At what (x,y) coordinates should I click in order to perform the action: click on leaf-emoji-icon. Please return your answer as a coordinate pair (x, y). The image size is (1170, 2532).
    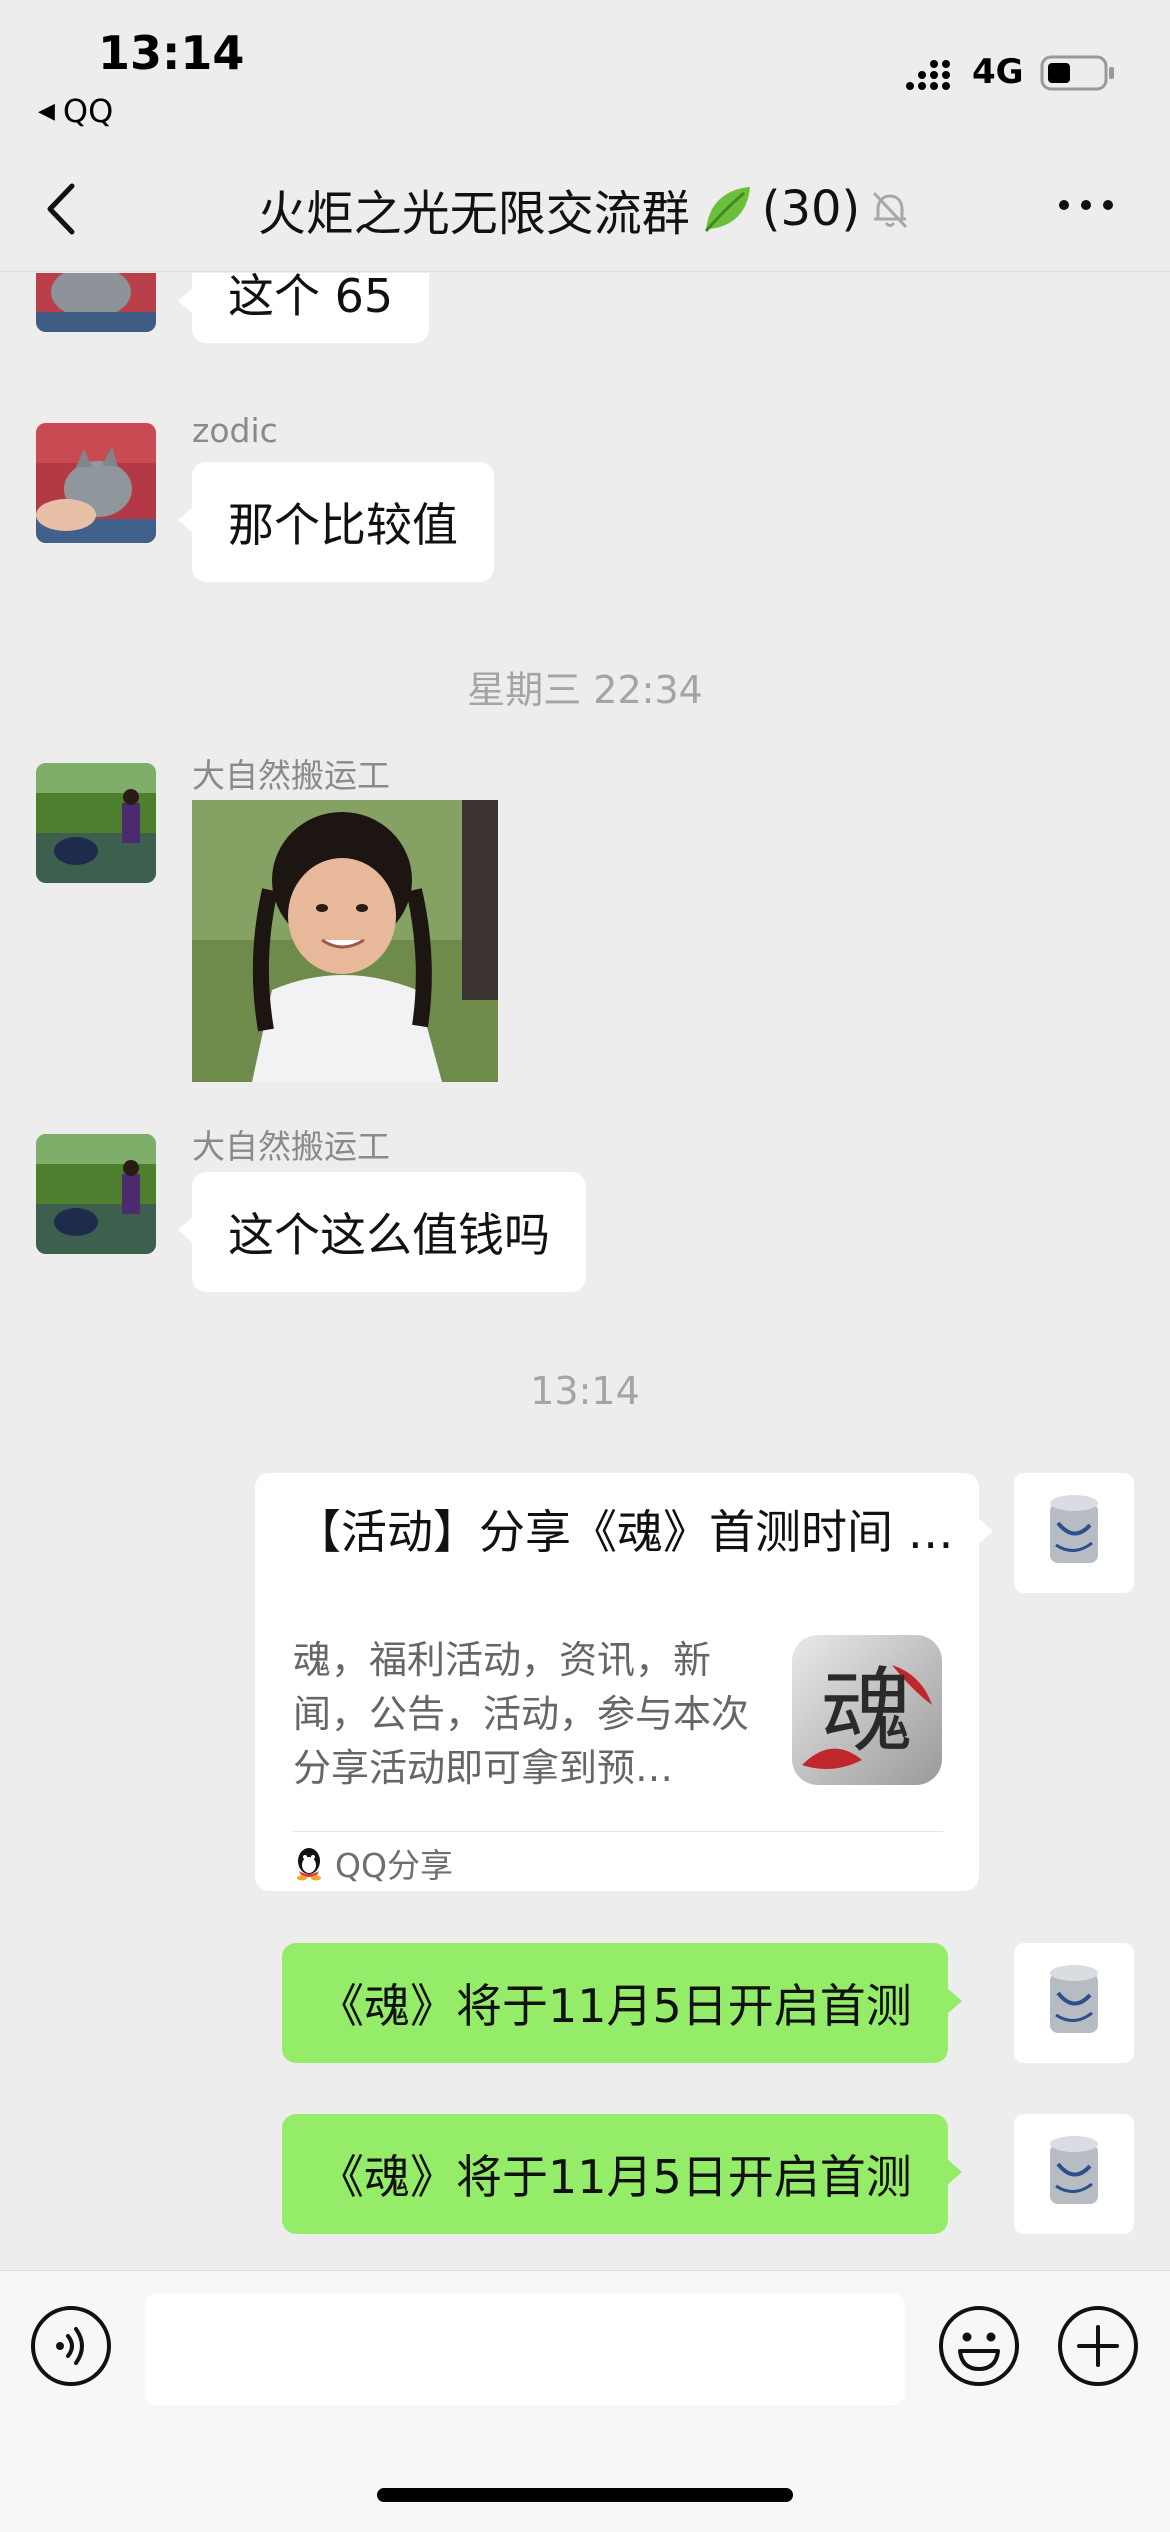
    Looking at the image, I should click on (727, 209).